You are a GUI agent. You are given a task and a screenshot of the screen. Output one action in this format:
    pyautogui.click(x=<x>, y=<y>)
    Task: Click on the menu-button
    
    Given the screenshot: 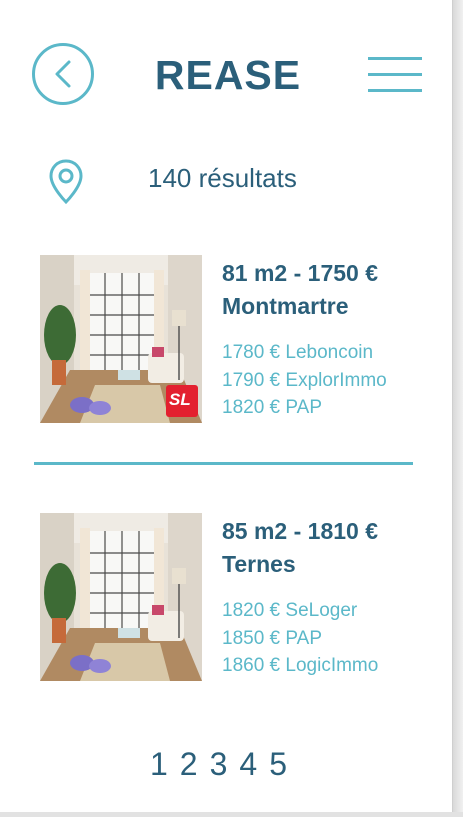 What is the action you would take?
    pyautogui.click(x=395, y=75)
    